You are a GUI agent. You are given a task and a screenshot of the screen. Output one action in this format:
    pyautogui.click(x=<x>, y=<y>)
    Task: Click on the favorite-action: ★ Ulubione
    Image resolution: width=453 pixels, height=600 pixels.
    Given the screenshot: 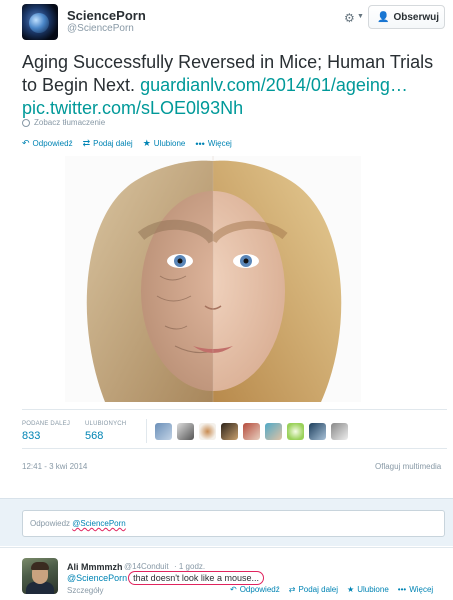 What is the action you would take?
    pyautogui.click(x=164, y=143)
    